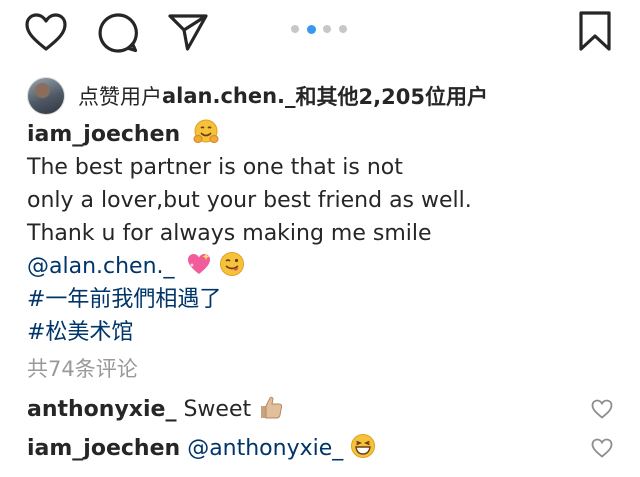  I want to click on save-button, so click(595, 31).